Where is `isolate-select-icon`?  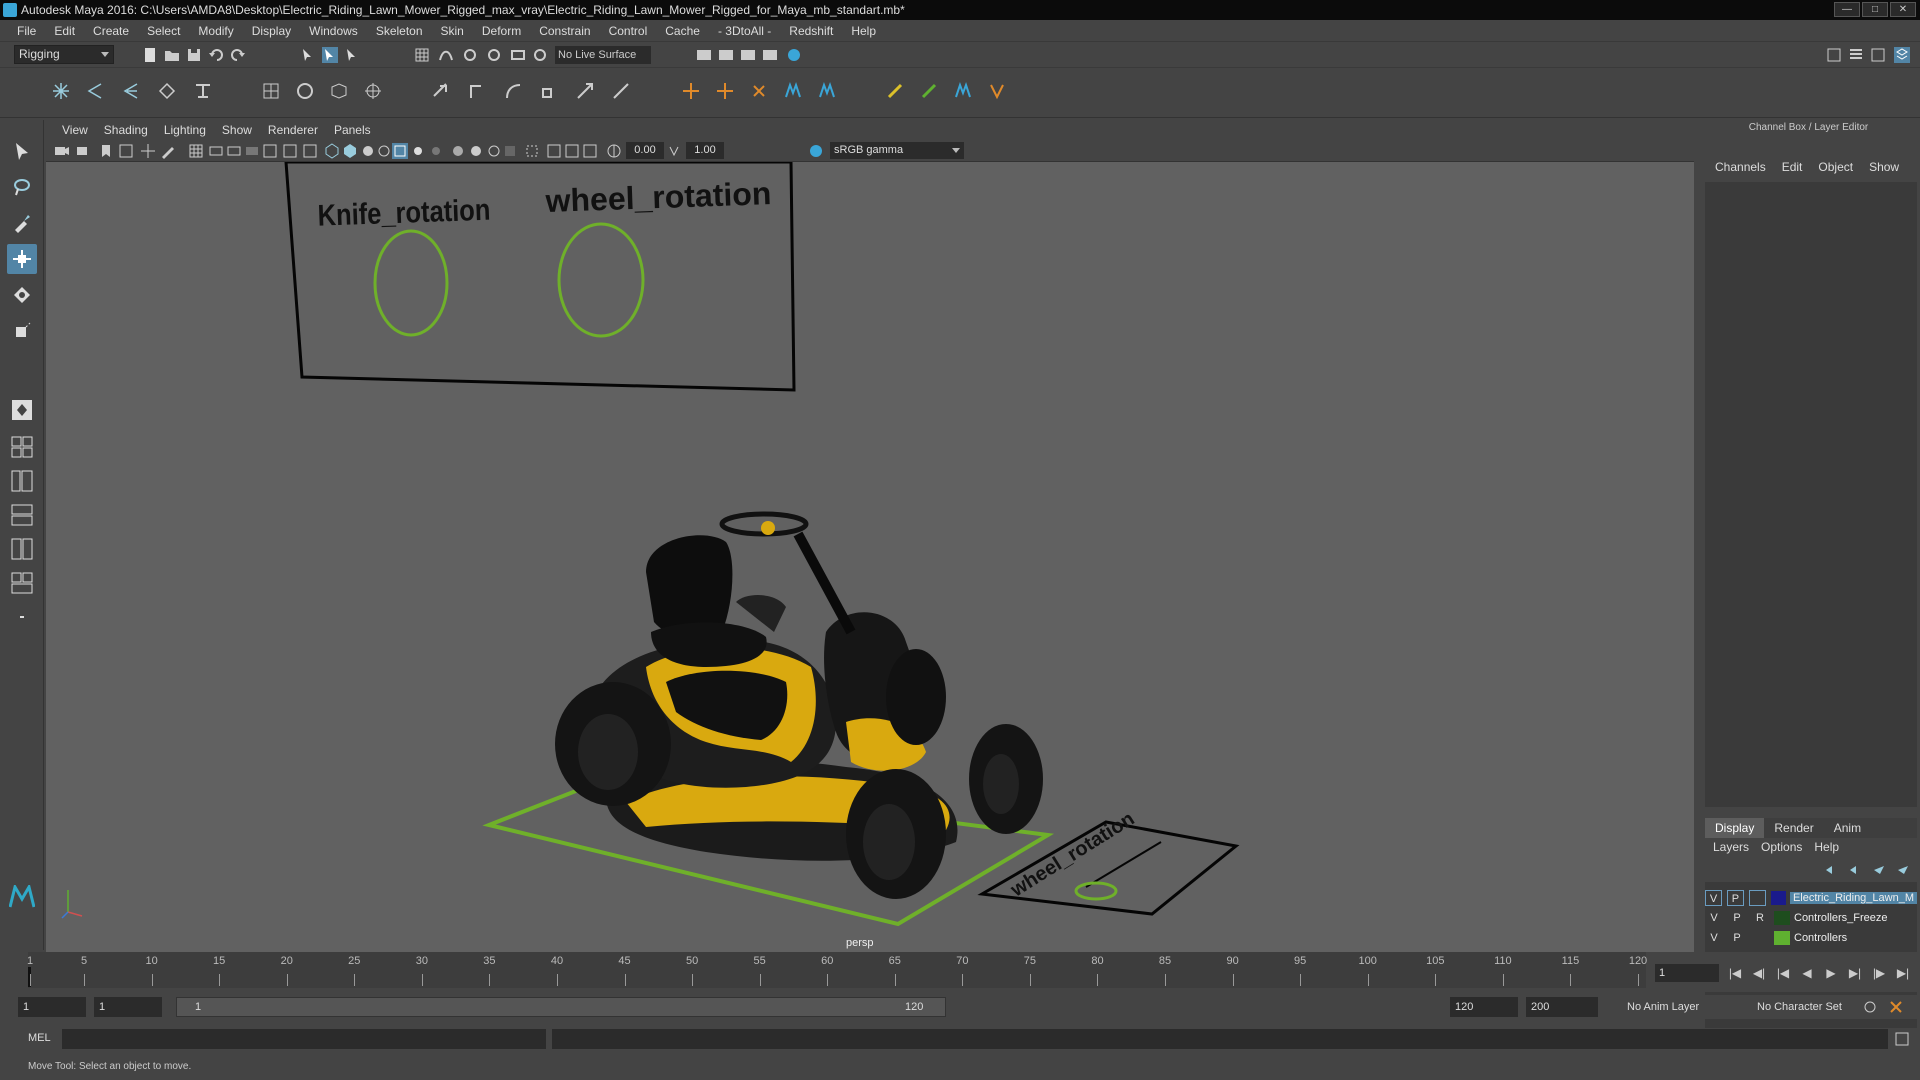
isolate-select-icon is located at coordinates (532, 151).